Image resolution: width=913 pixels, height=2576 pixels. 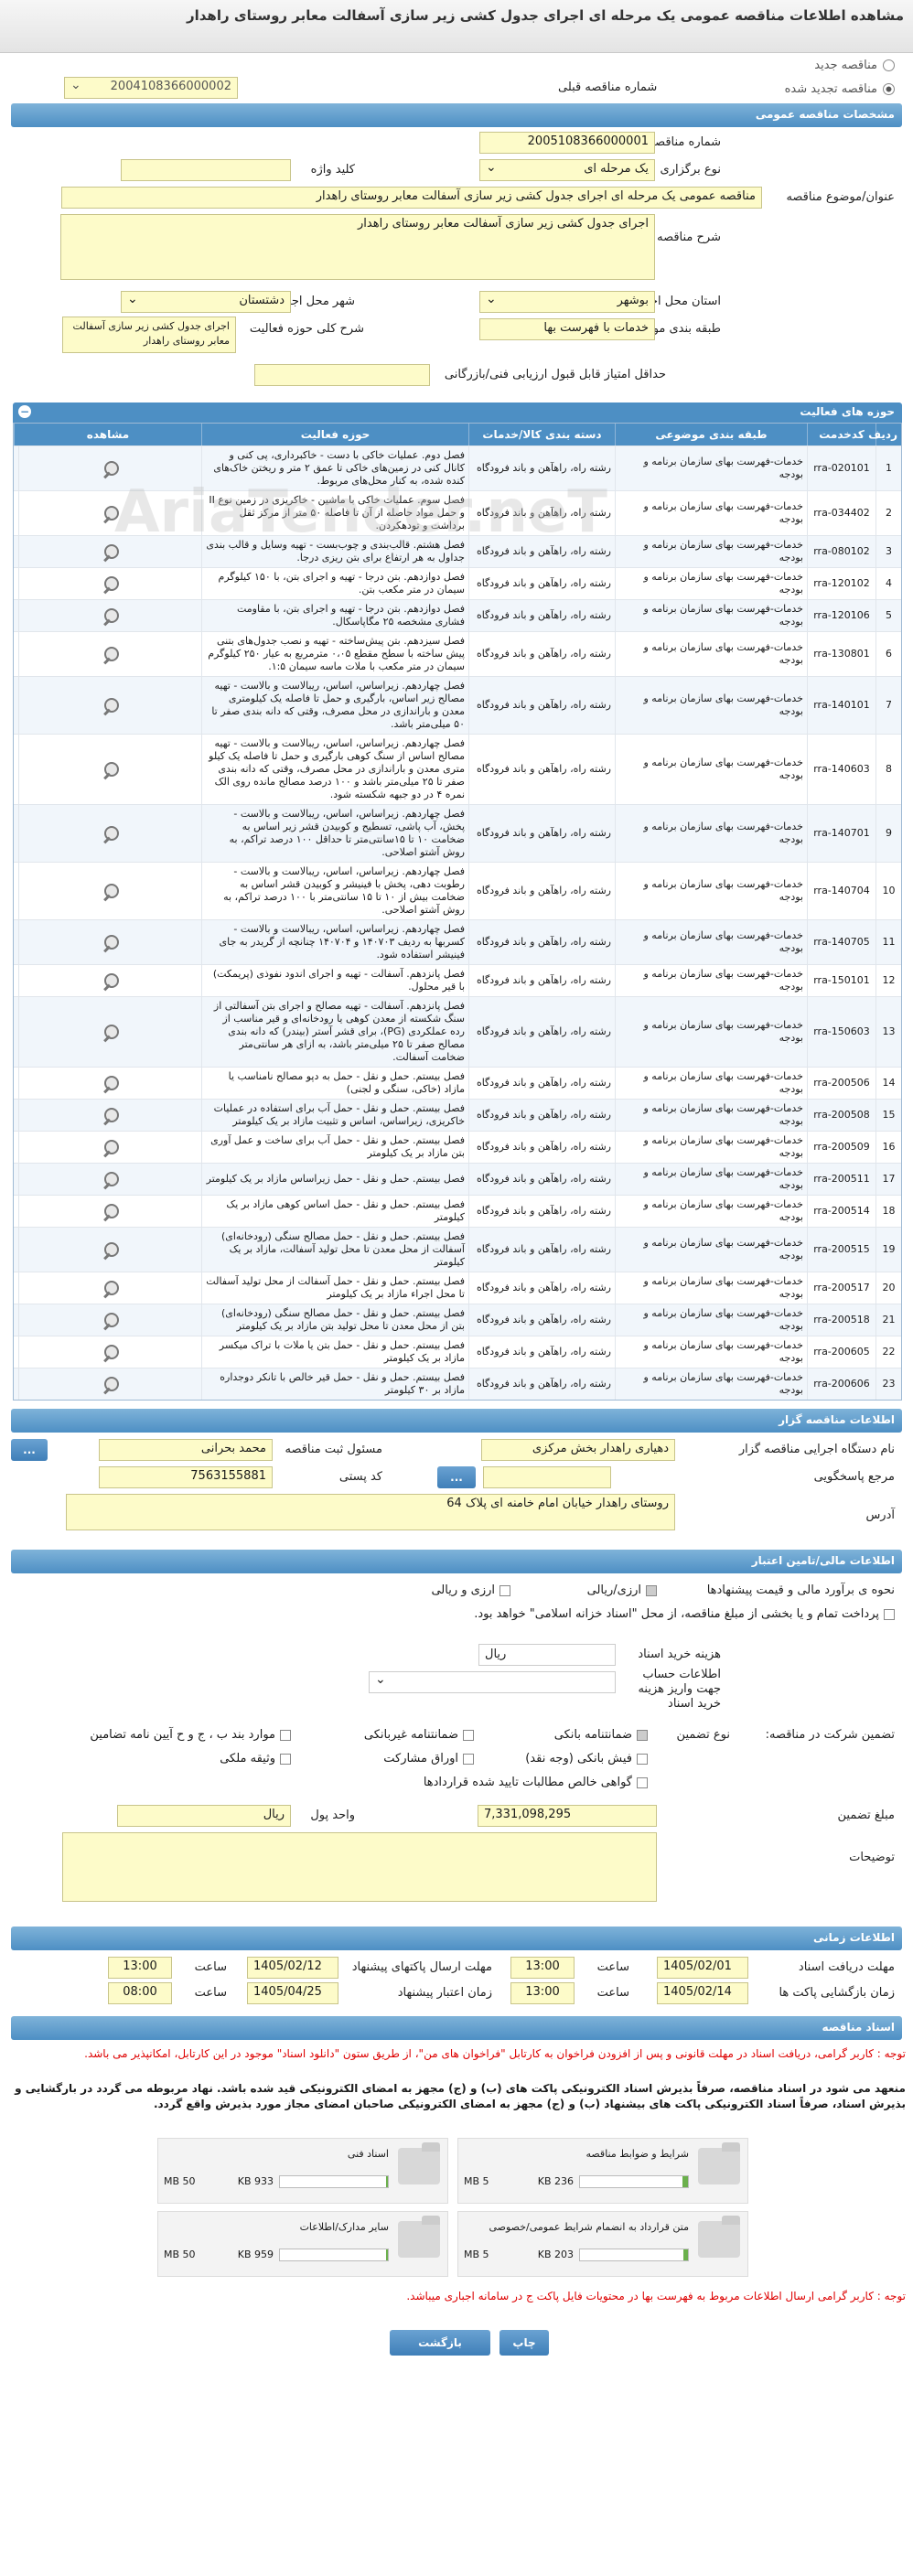 I want to click on account-select, so click(x=492, y=1682).